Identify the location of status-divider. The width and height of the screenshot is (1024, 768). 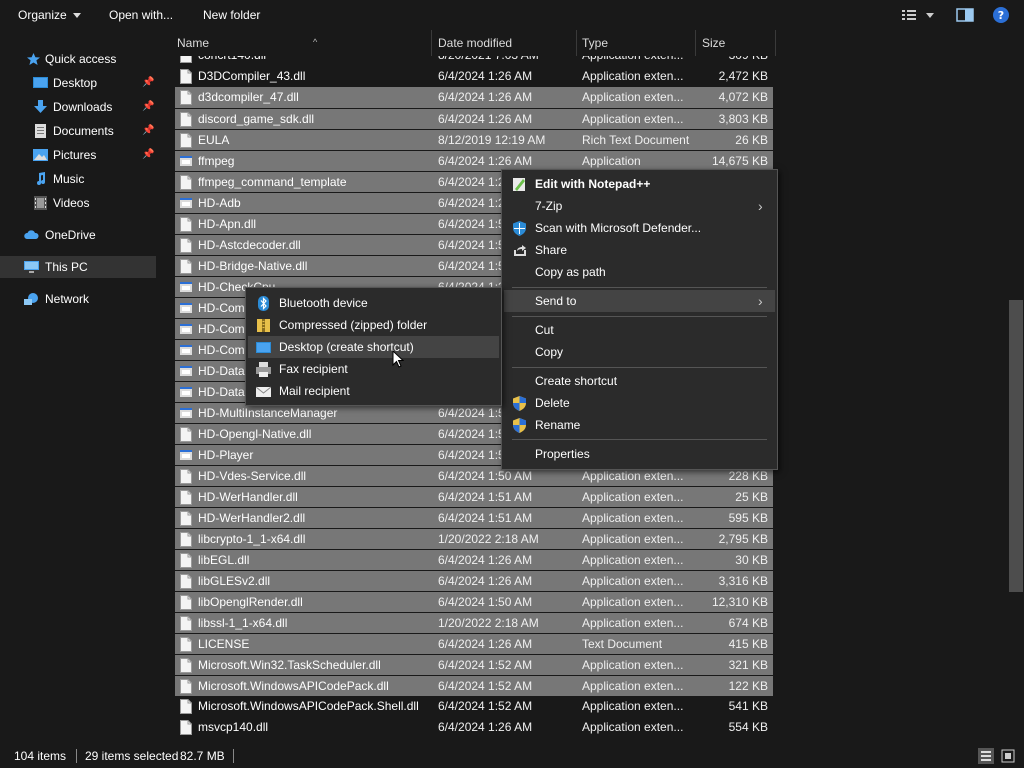
(76, 756).